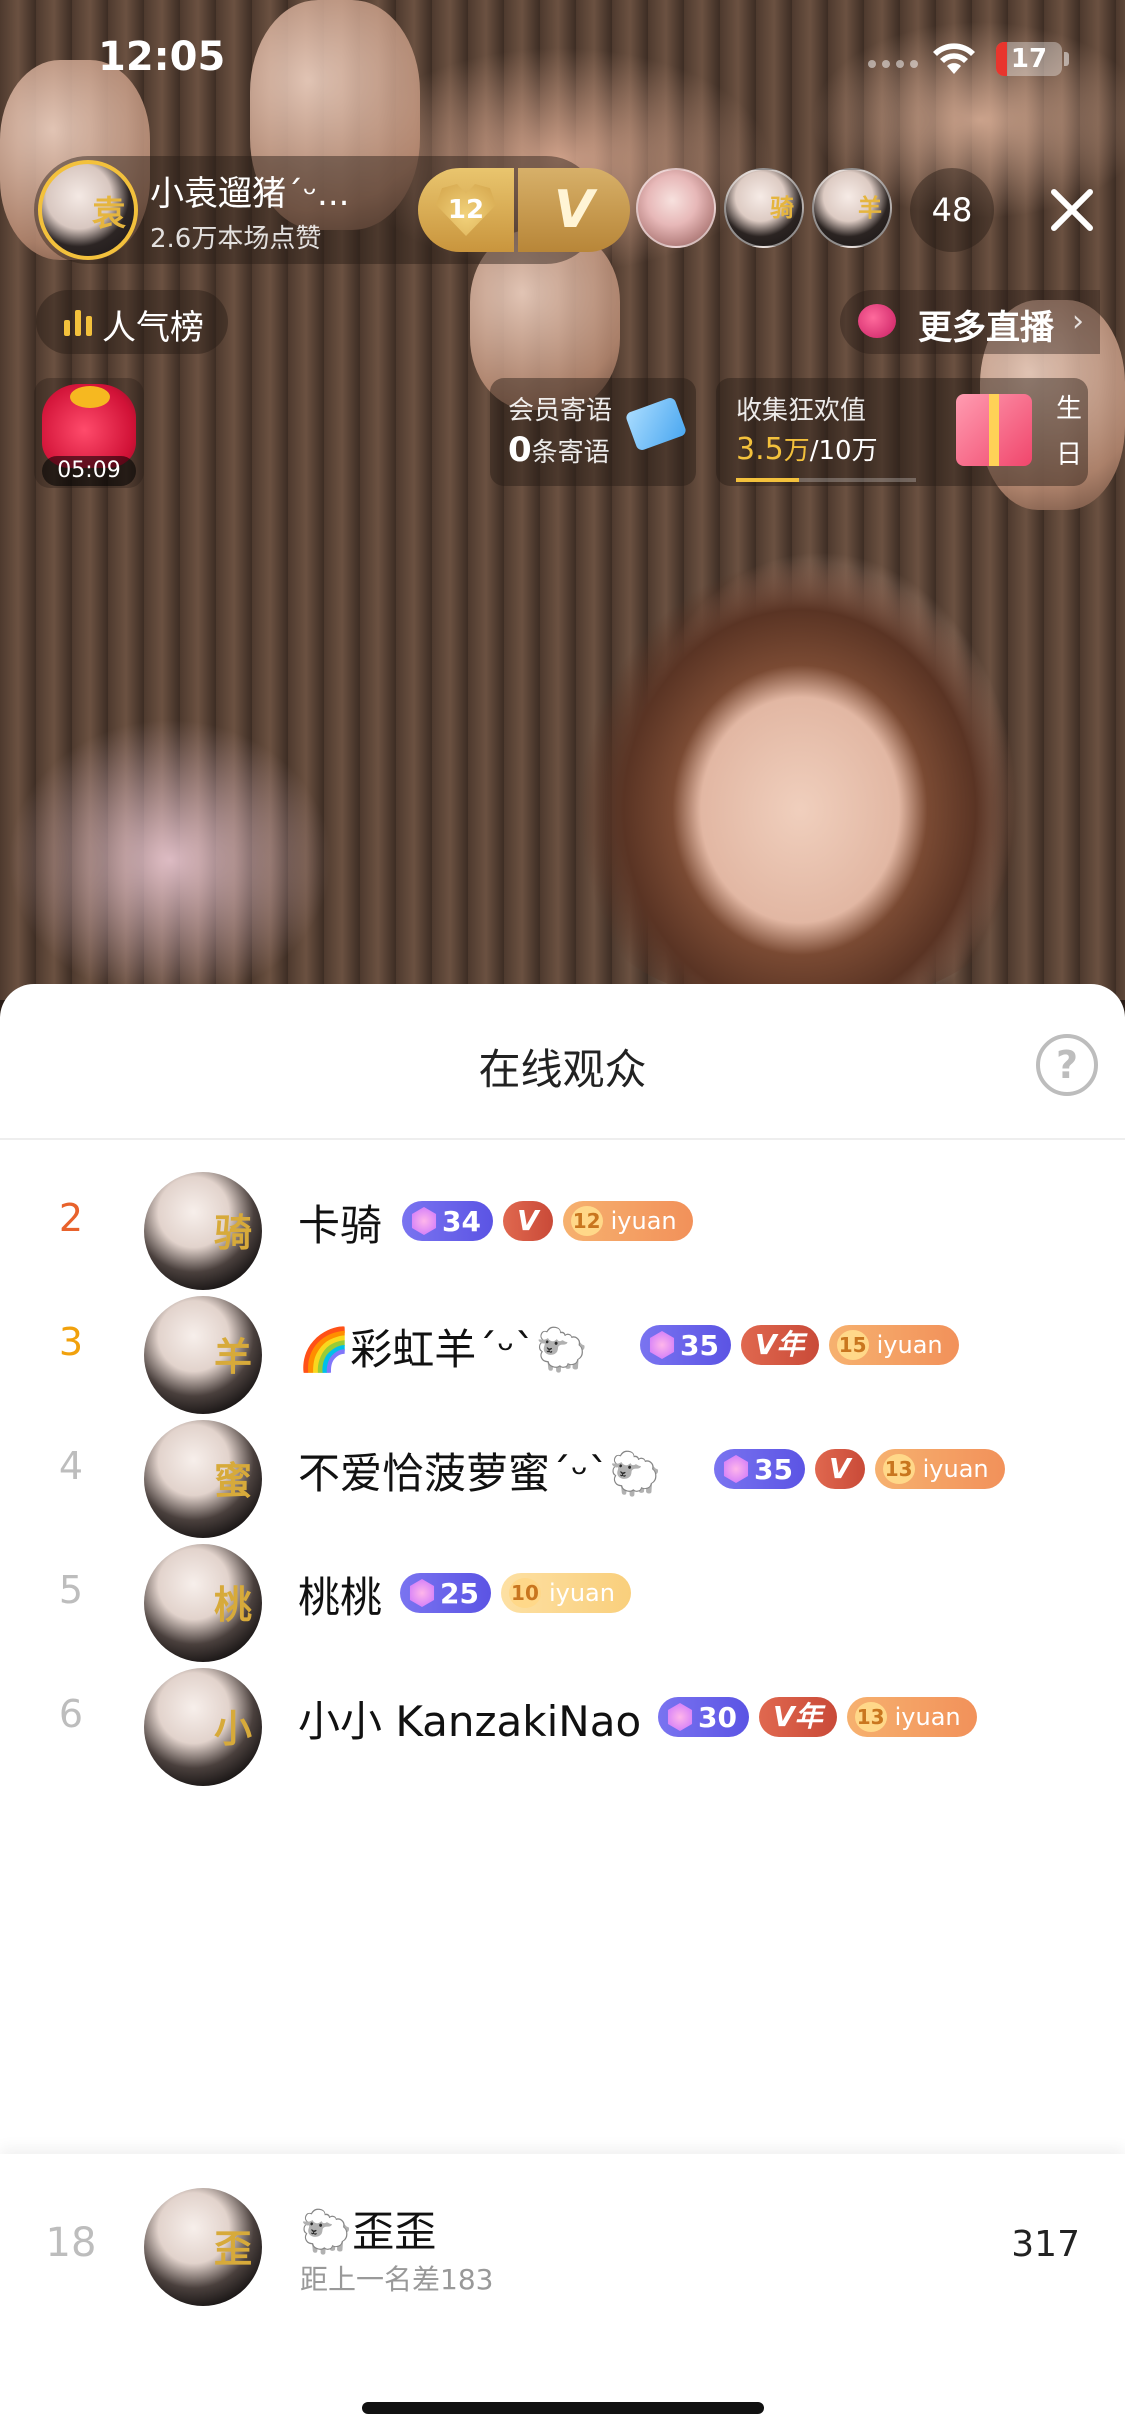 This screenshot has width=1125, height=2436. Describe the element at coordinates (78, 323) in the screenshot. I see `bar-chart-icon` at that location.